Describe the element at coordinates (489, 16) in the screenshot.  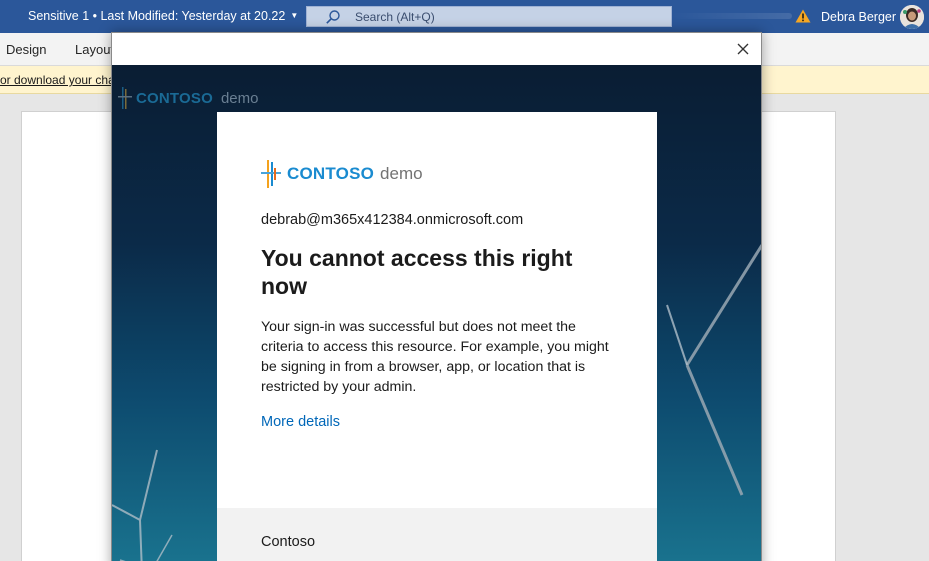
I see `search-input: Search (Alt+Q)` at that location.